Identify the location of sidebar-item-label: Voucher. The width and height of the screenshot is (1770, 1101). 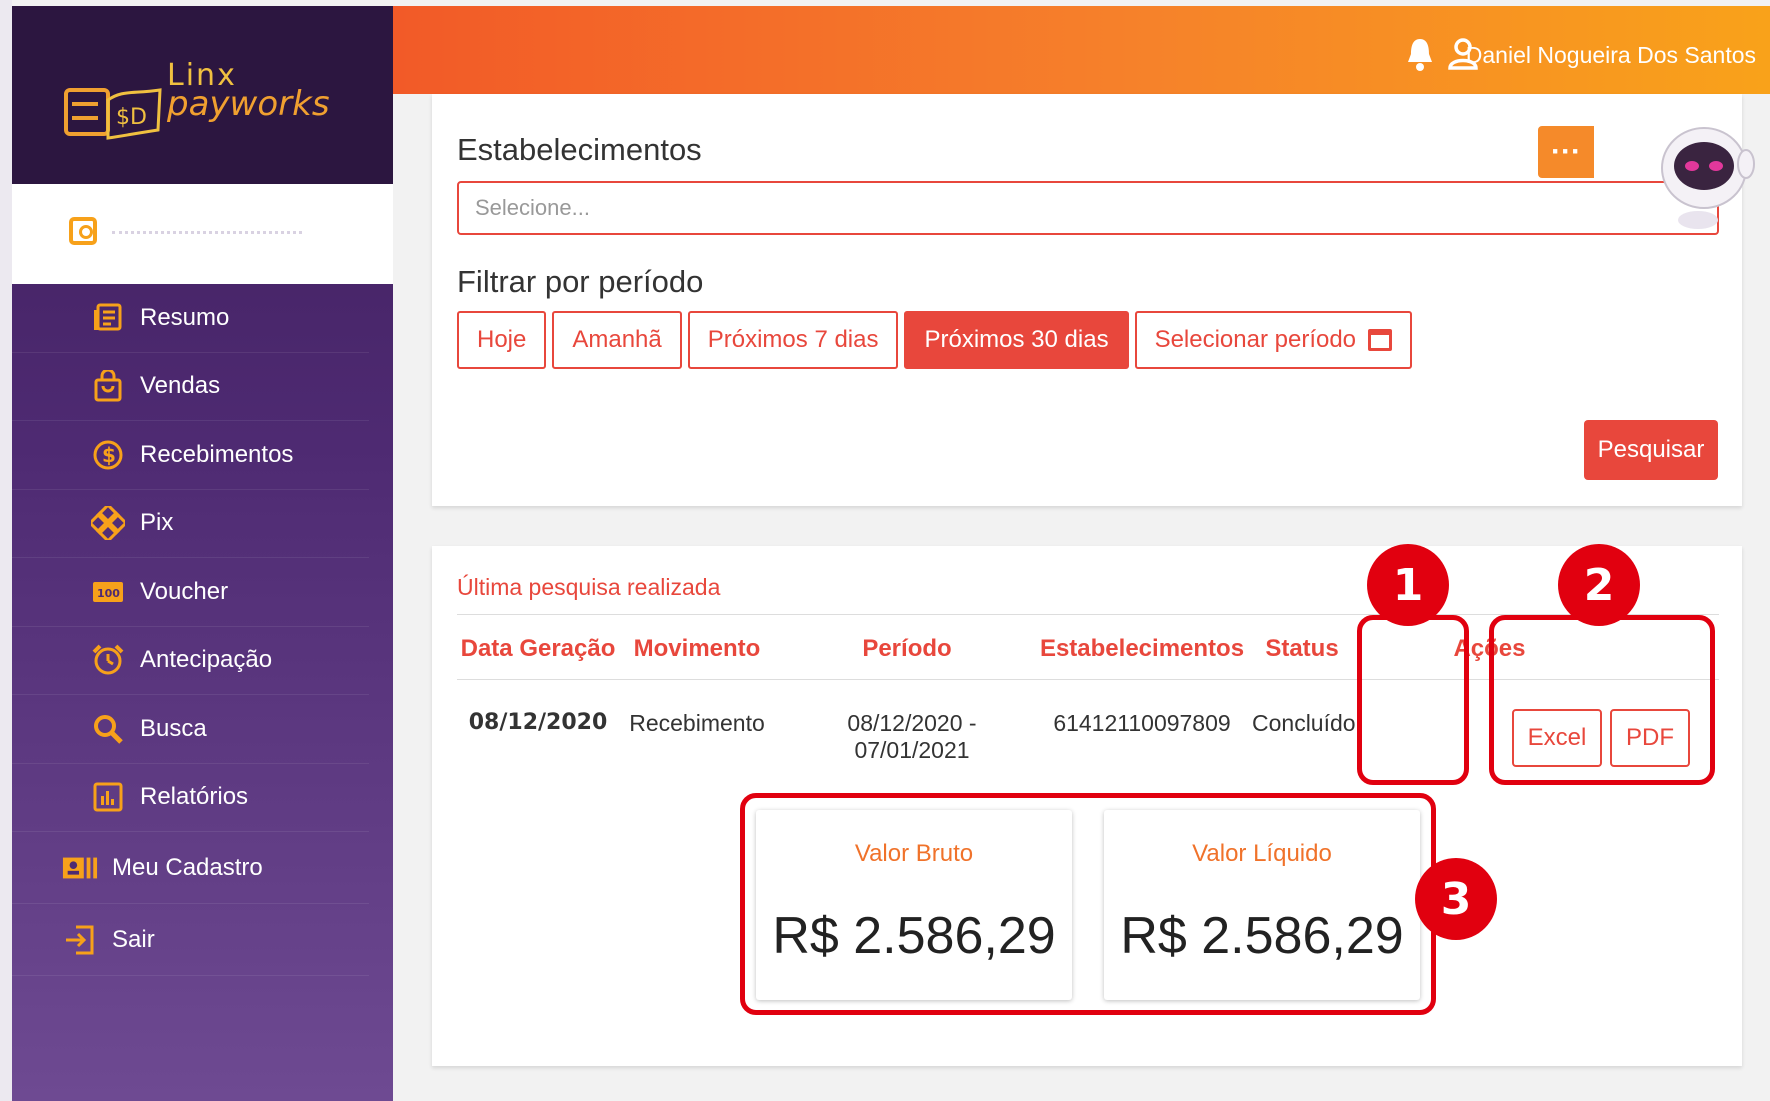
(184, 591).